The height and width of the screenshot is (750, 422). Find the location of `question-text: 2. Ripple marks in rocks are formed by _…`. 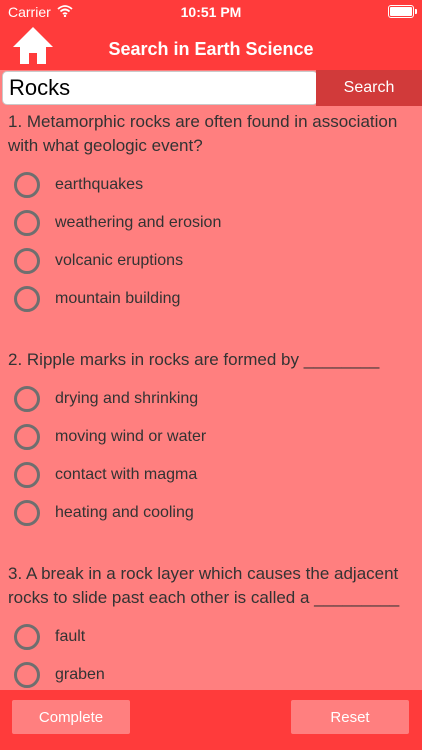

question-text: 2. Ripple marks in rocks are formed by _… is located at coordinates (194, 359).